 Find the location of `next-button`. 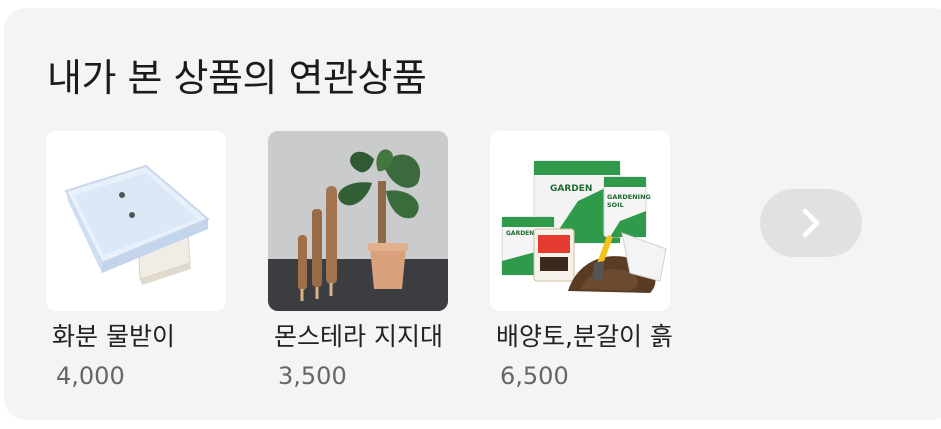

next-button is located at coordinates (811, 223).